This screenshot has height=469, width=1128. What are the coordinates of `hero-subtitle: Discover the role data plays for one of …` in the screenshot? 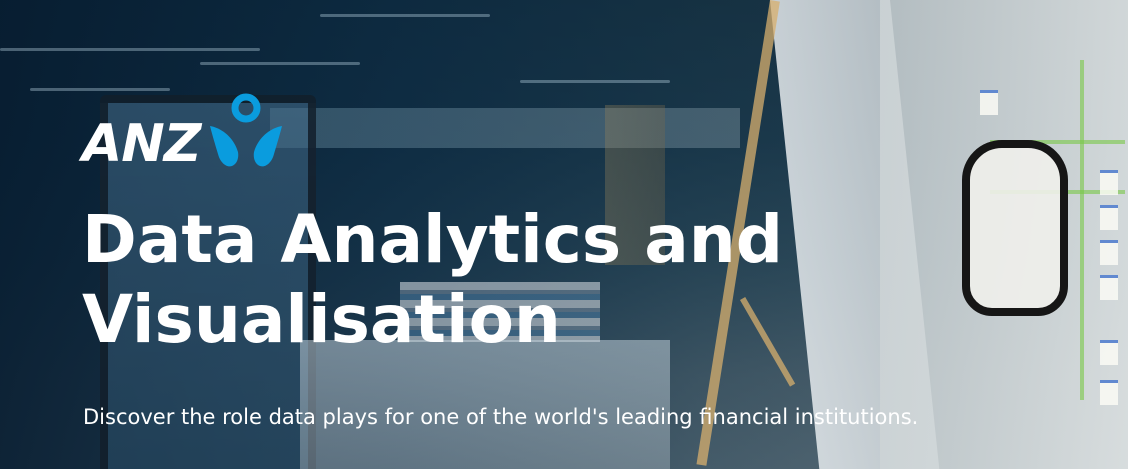 It's located at (501, 417).